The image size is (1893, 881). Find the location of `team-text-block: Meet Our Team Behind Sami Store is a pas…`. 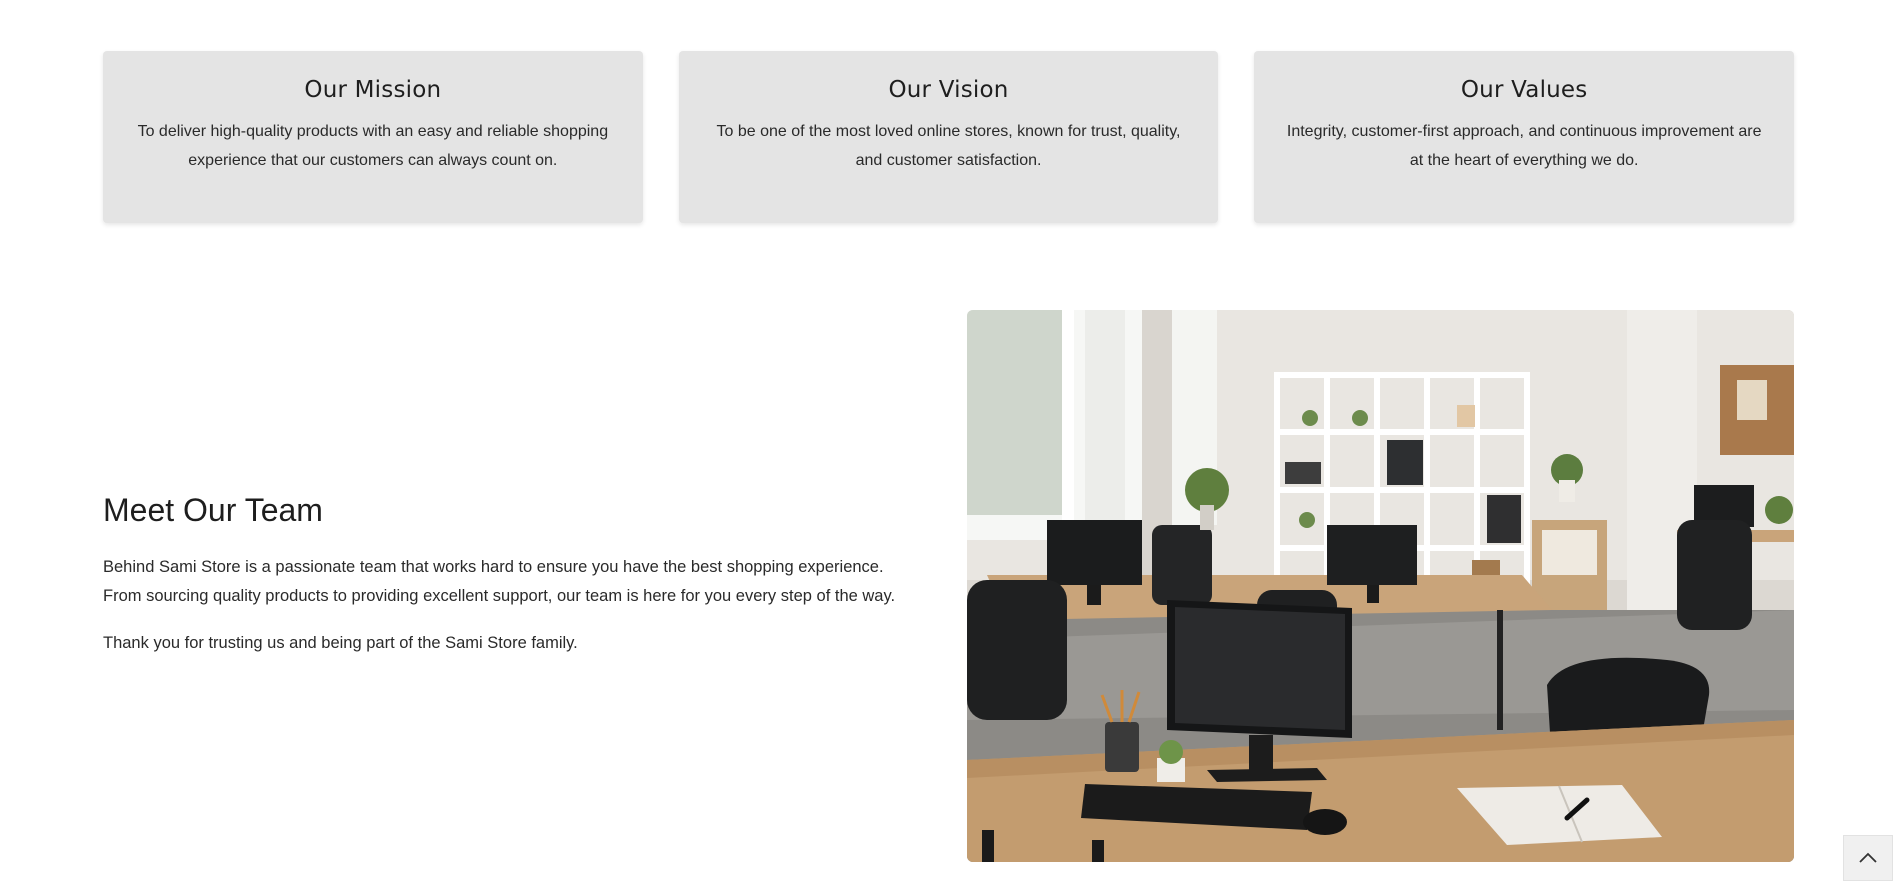

team-text-block: Meet Our Team Behind Sami Store is a pas… is located at coordinates (503, 584).